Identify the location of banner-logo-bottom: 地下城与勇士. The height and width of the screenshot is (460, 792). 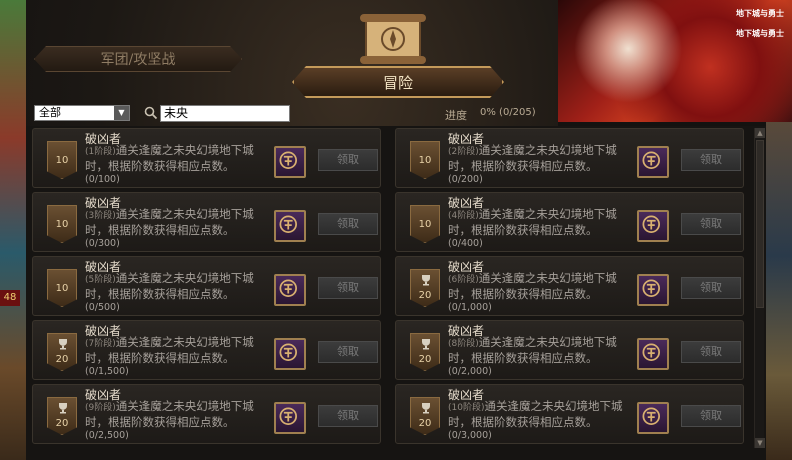
(760, 33).